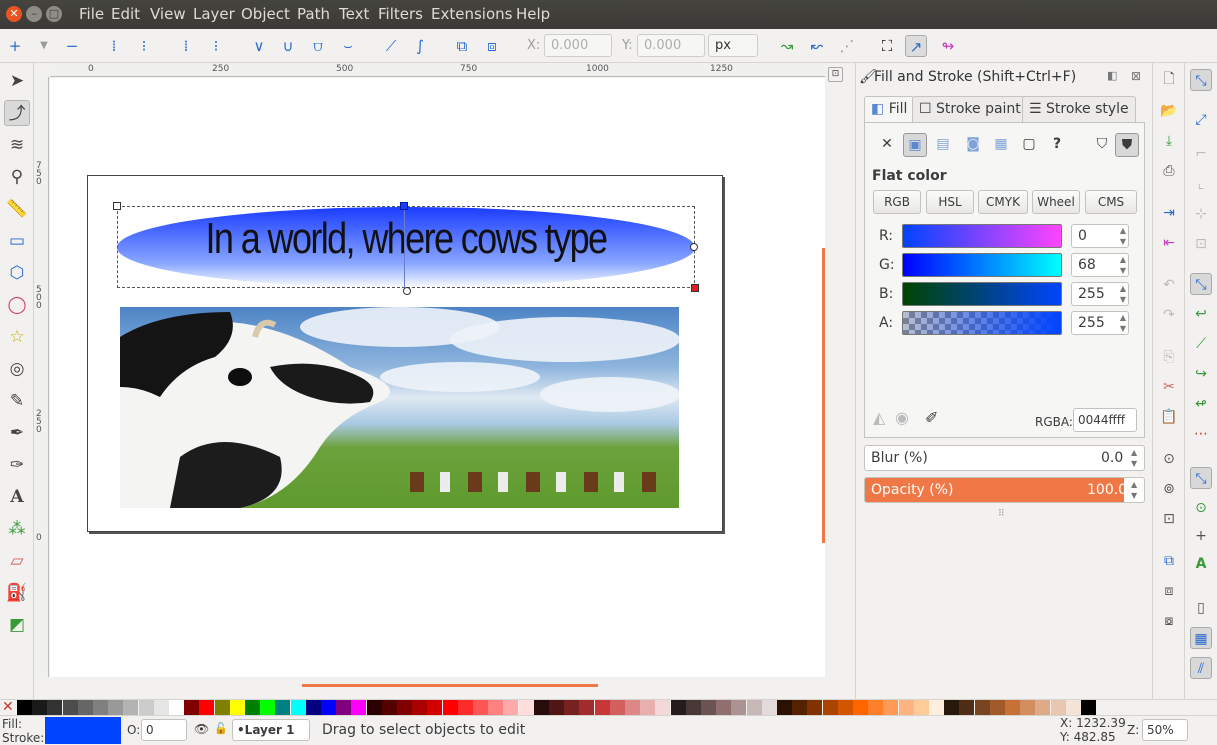 The image size is (1217, 745). I want to click on layer-select: •Layer 1, so click(271, 730).